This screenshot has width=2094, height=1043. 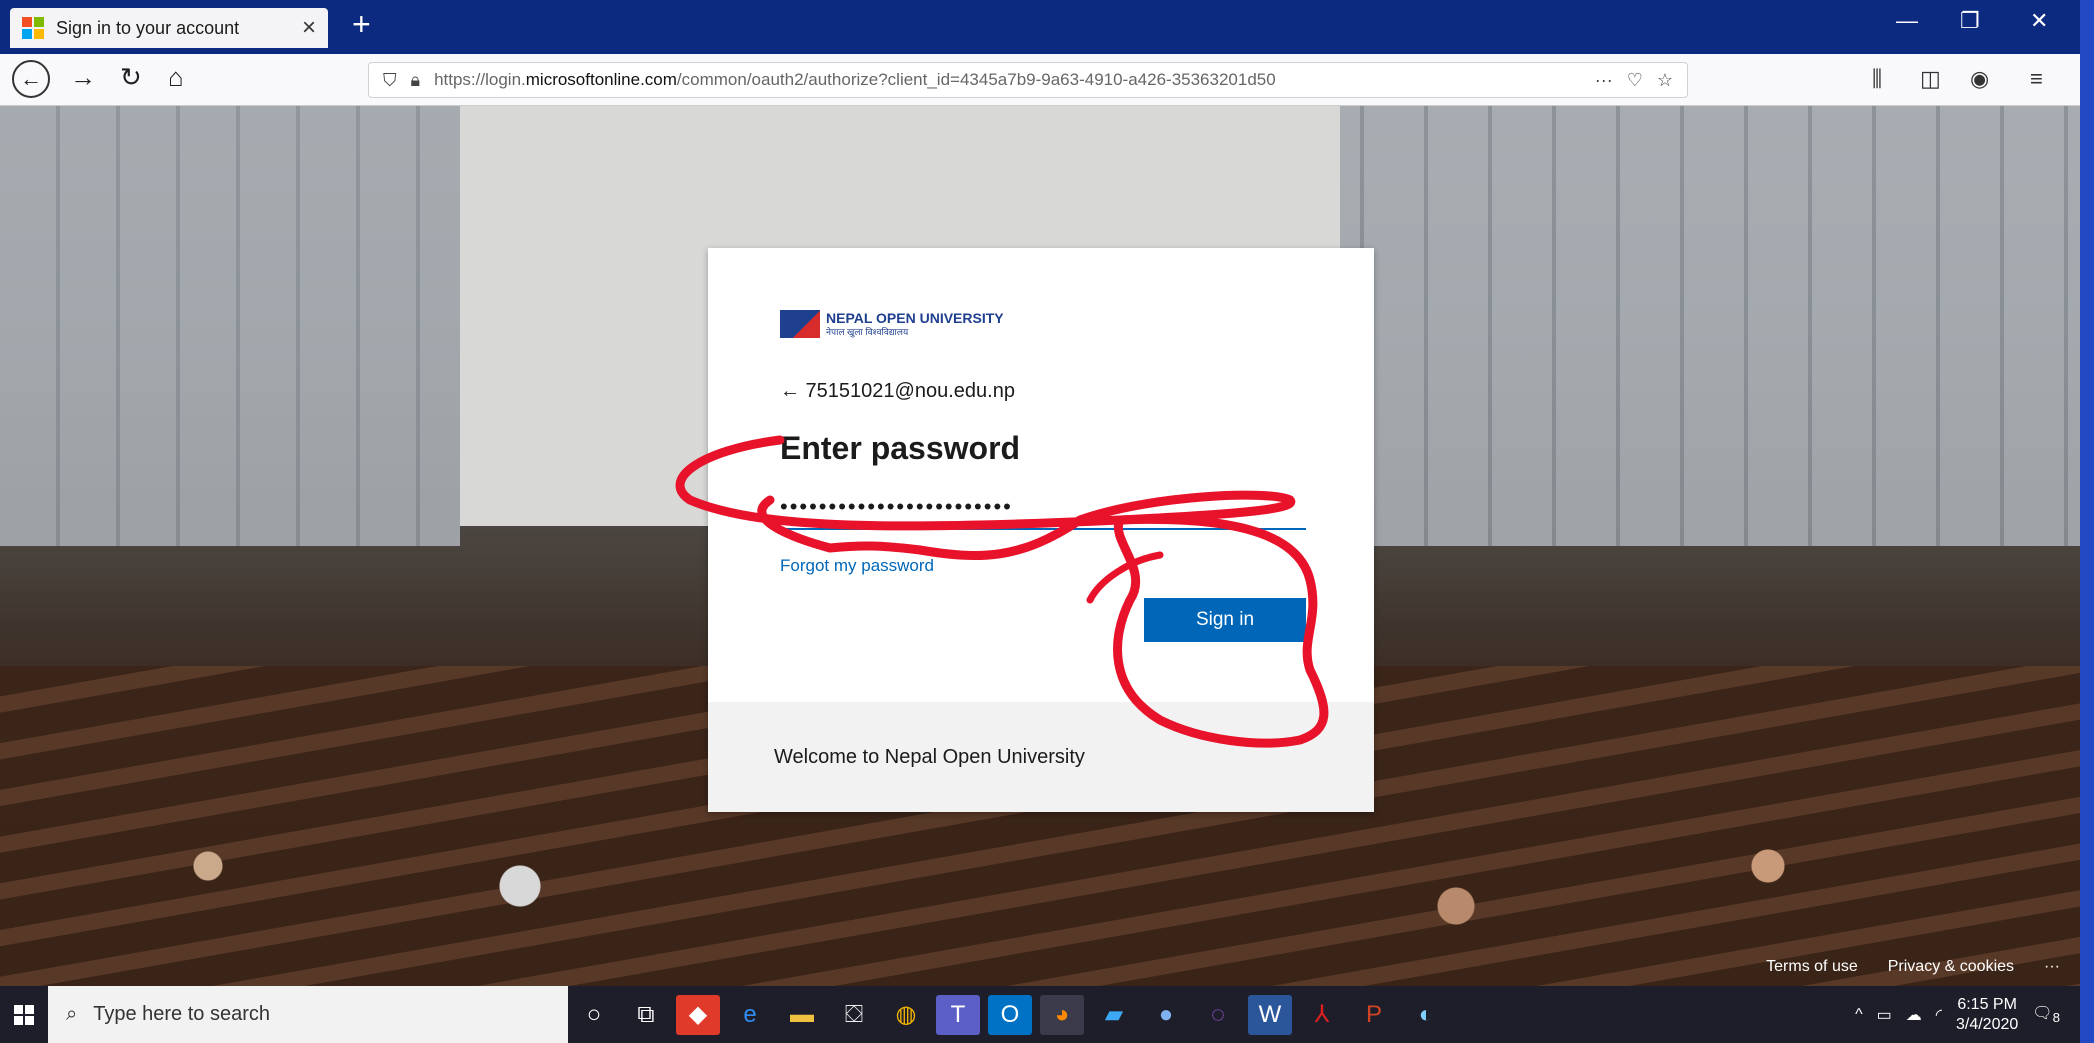 I want to click on lock-icon: 🔒︎, so click(x=416, y=80).